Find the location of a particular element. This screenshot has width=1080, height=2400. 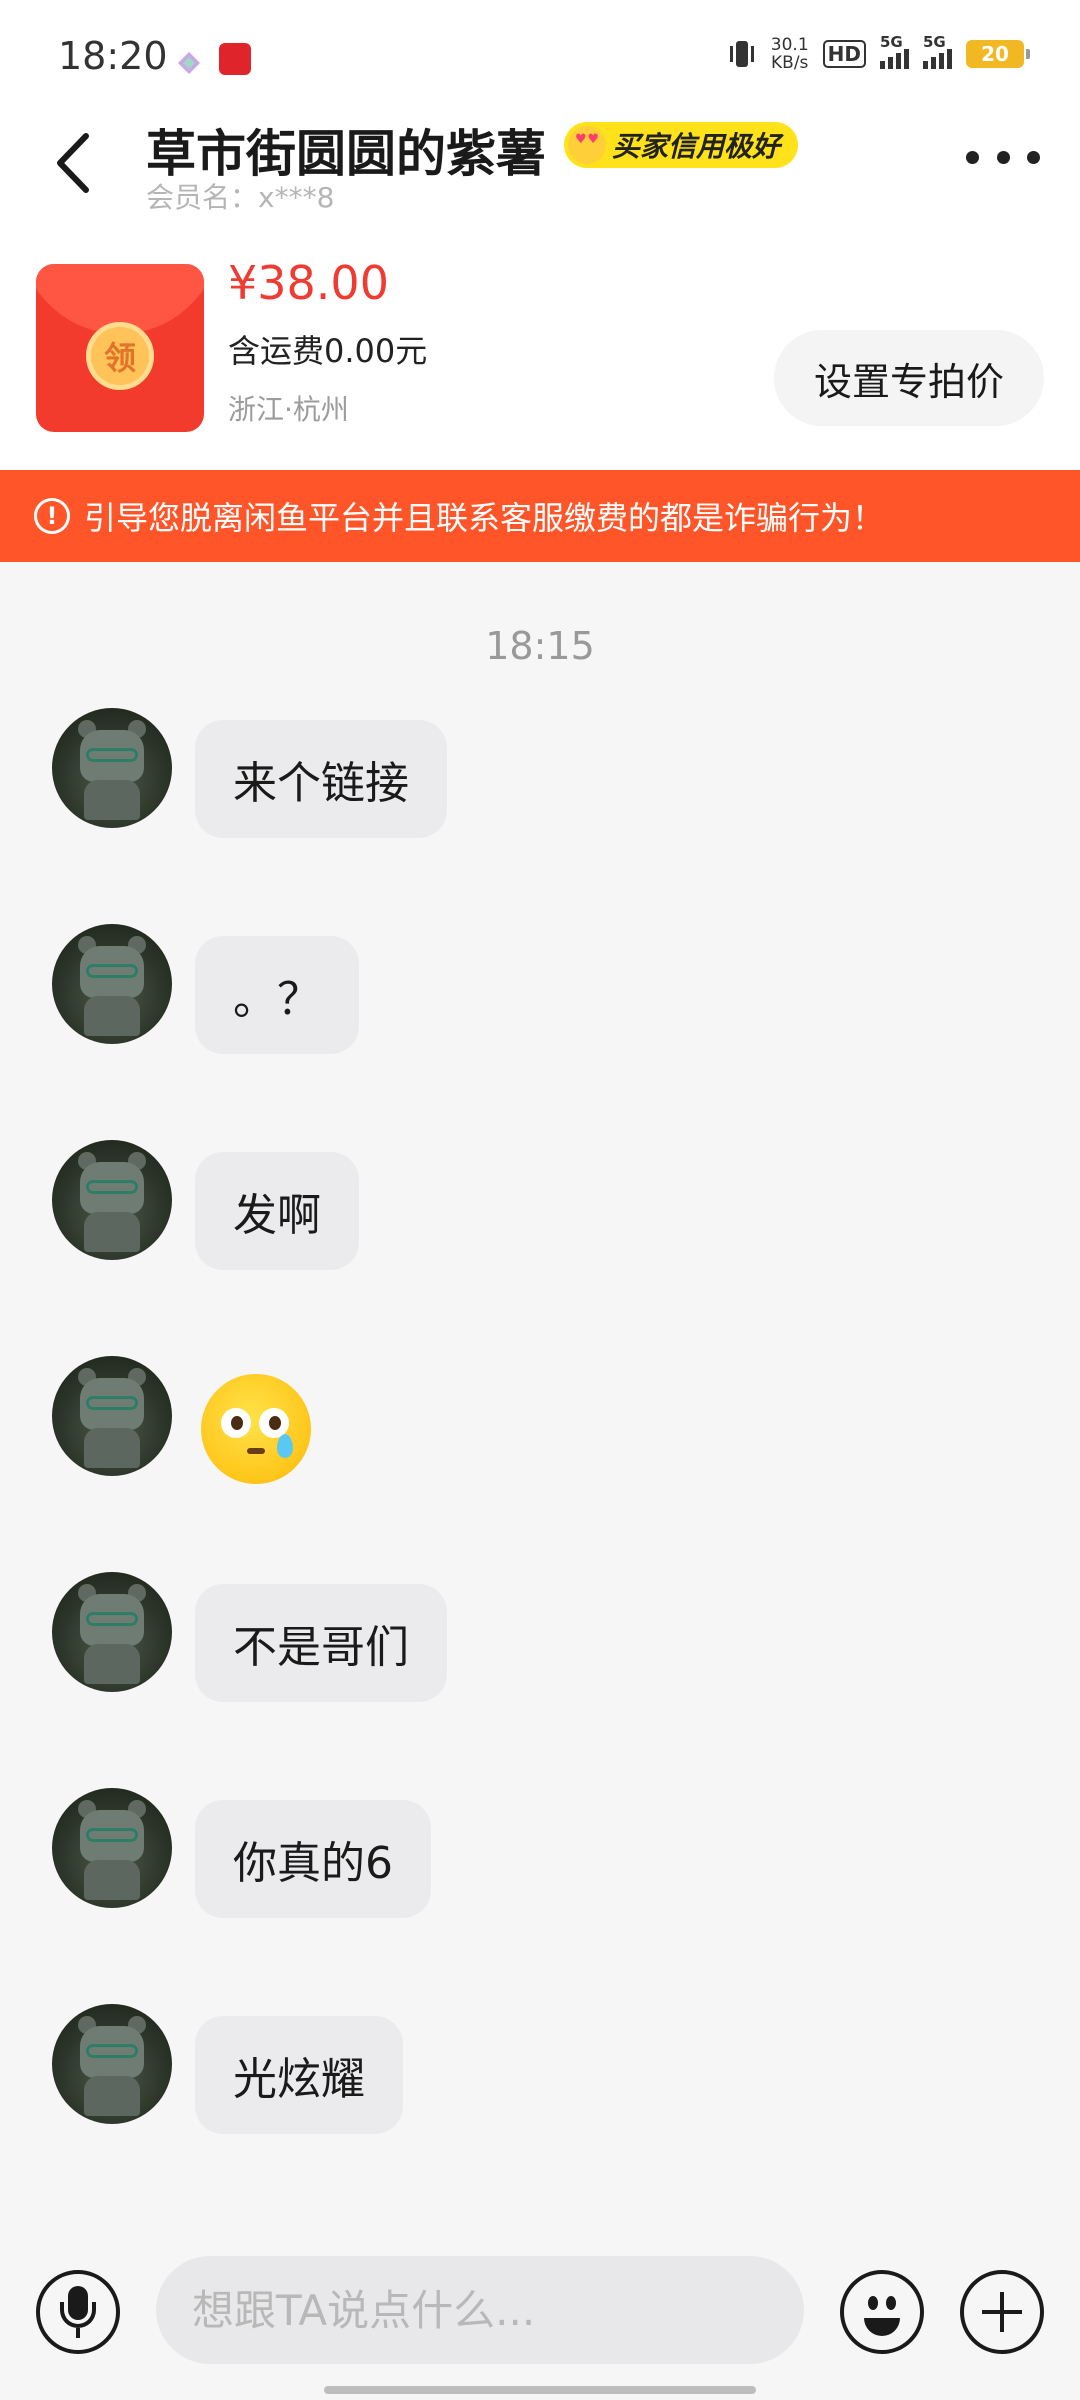

signal-icon-2: 5G is located at coordinates (937, 51).